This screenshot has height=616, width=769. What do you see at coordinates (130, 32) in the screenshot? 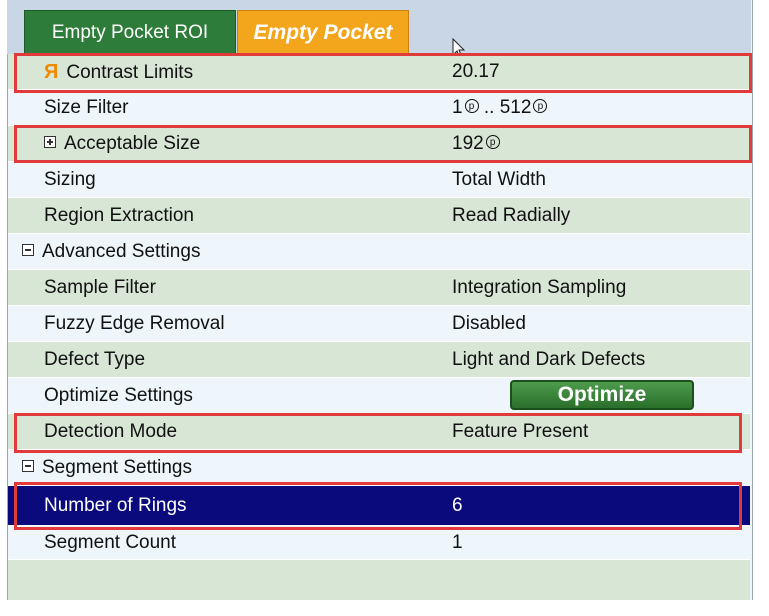
I see `tab-empty-pocket-roi: Empty Pocket ROI` at bounding box center [130, 32].